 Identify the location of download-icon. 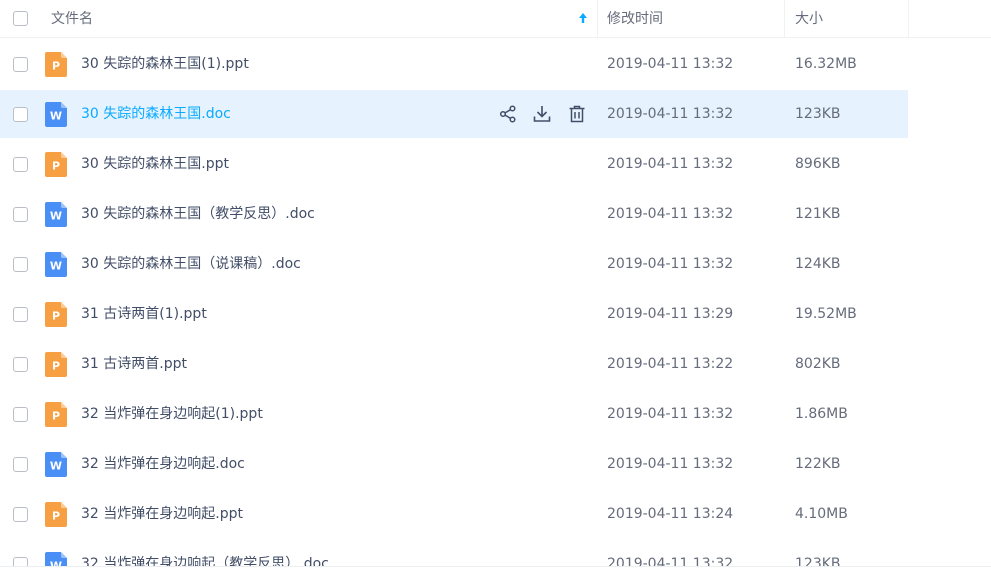
(542, 114).